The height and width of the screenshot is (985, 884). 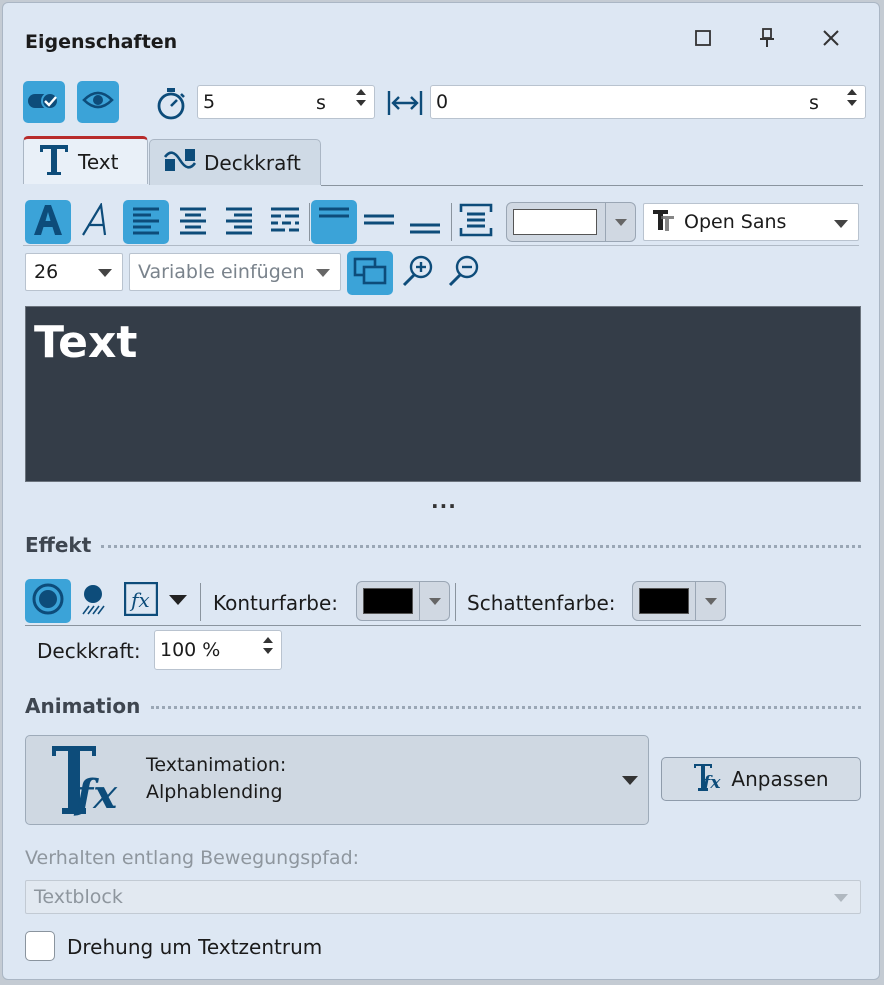 What do you see at coordinates (46, 272) in the screenshot?
I see `font-size-value: 26` at bounding box center [46, 272].